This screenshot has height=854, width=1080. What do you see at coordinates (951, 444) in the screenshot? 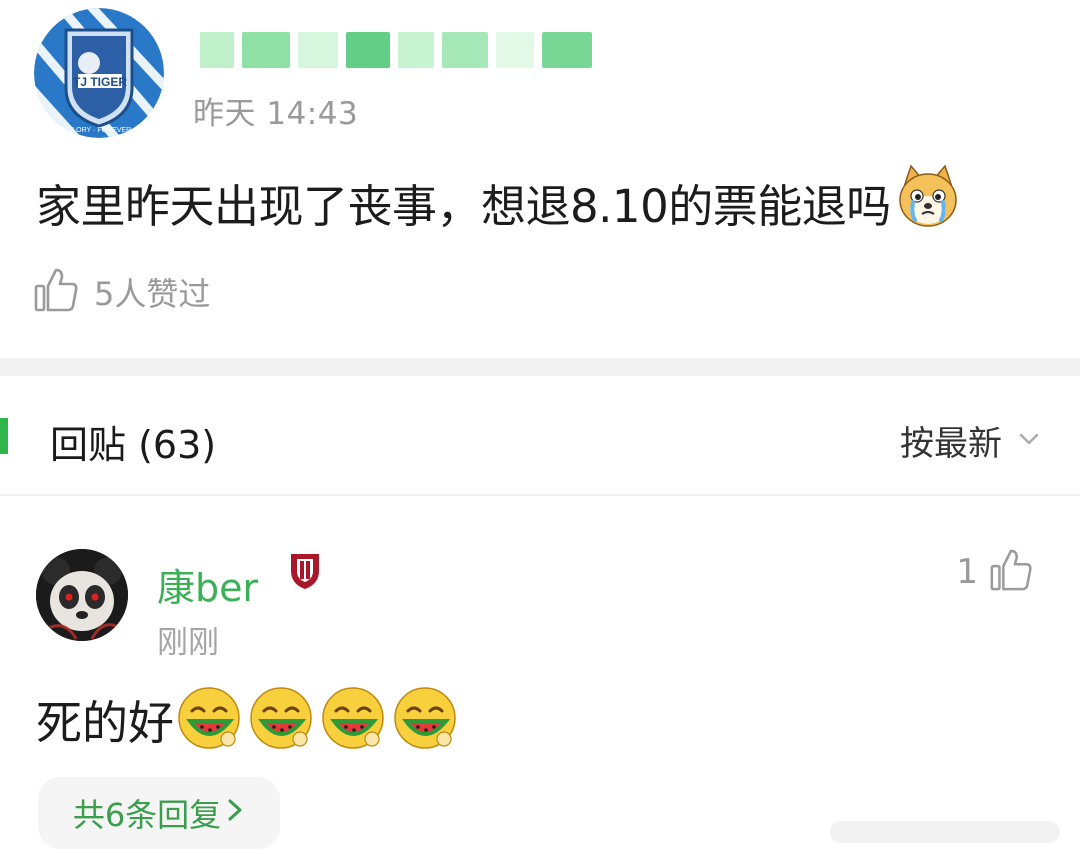
I see `sort-label: 按最新` at bounding box center [951, 444].